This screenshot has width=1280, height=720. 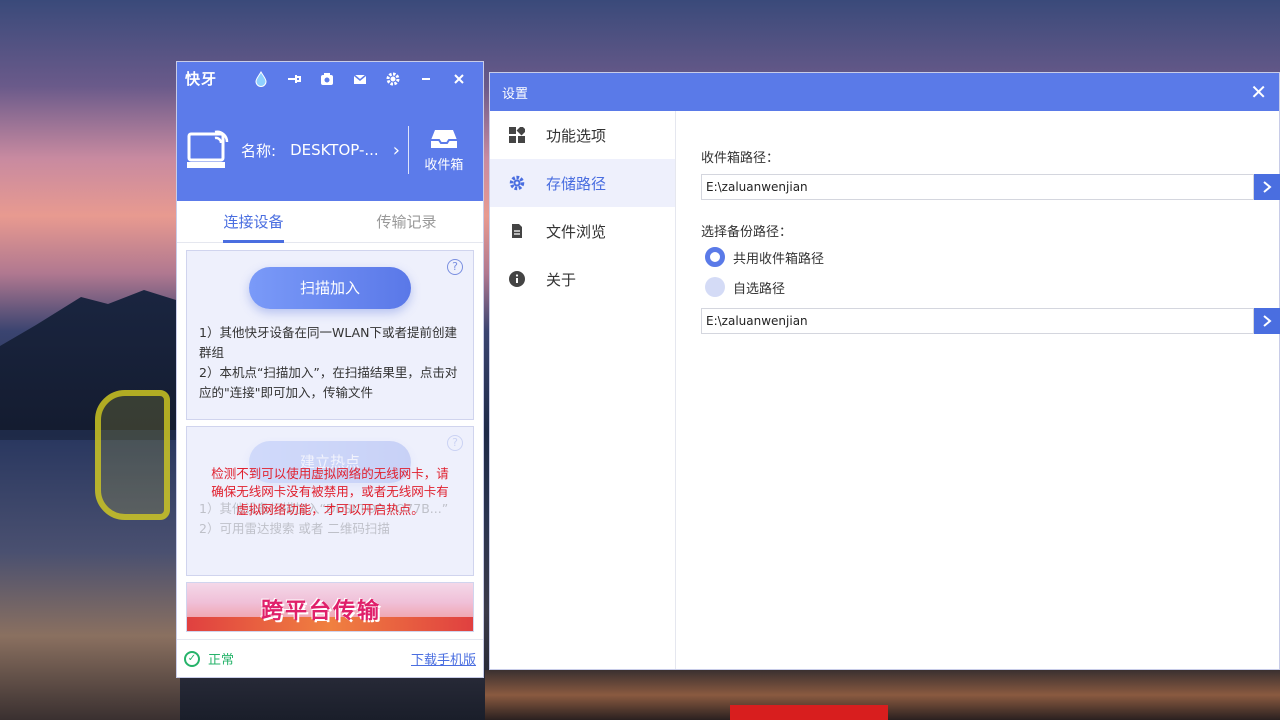 What do you see at coordinates (576, 231) in the screenshot?
I see `nav-item-label: 文件浏览` at bounding box center [576, 231].